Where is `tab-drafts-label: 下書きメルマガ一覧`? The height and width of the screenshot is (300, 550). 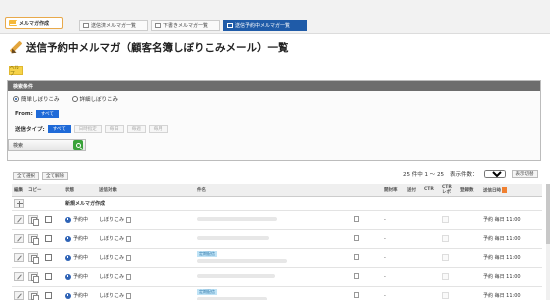
tab-drafts-label: 下書きメルマガ一覧 is located at coordinates (186, 26).